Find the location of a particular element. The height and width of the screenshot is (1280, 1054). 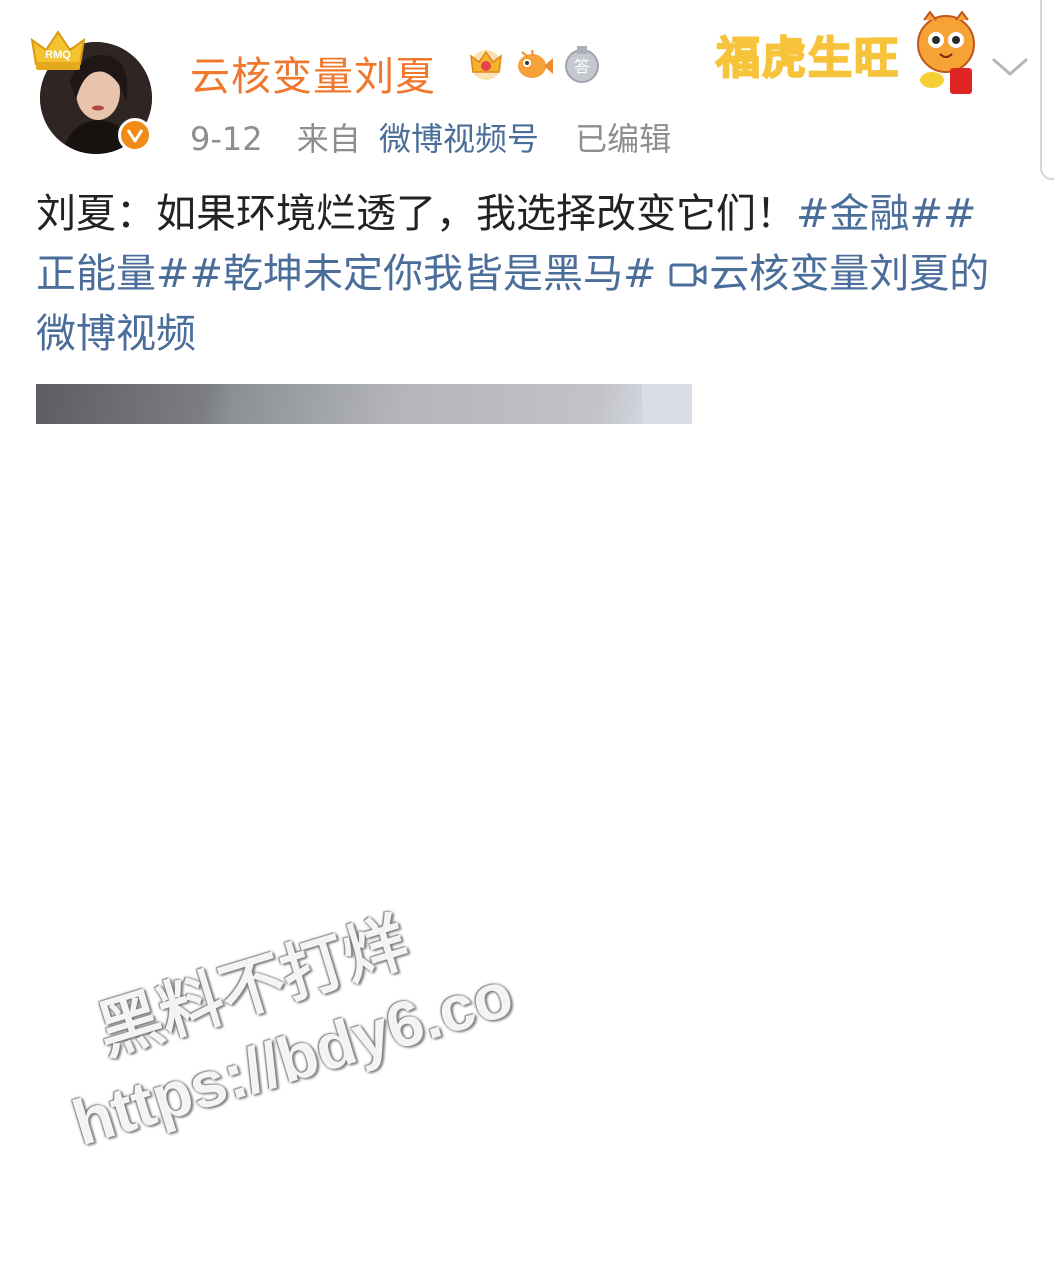

chevron-down-icon is located at coordinates (1010, 67).